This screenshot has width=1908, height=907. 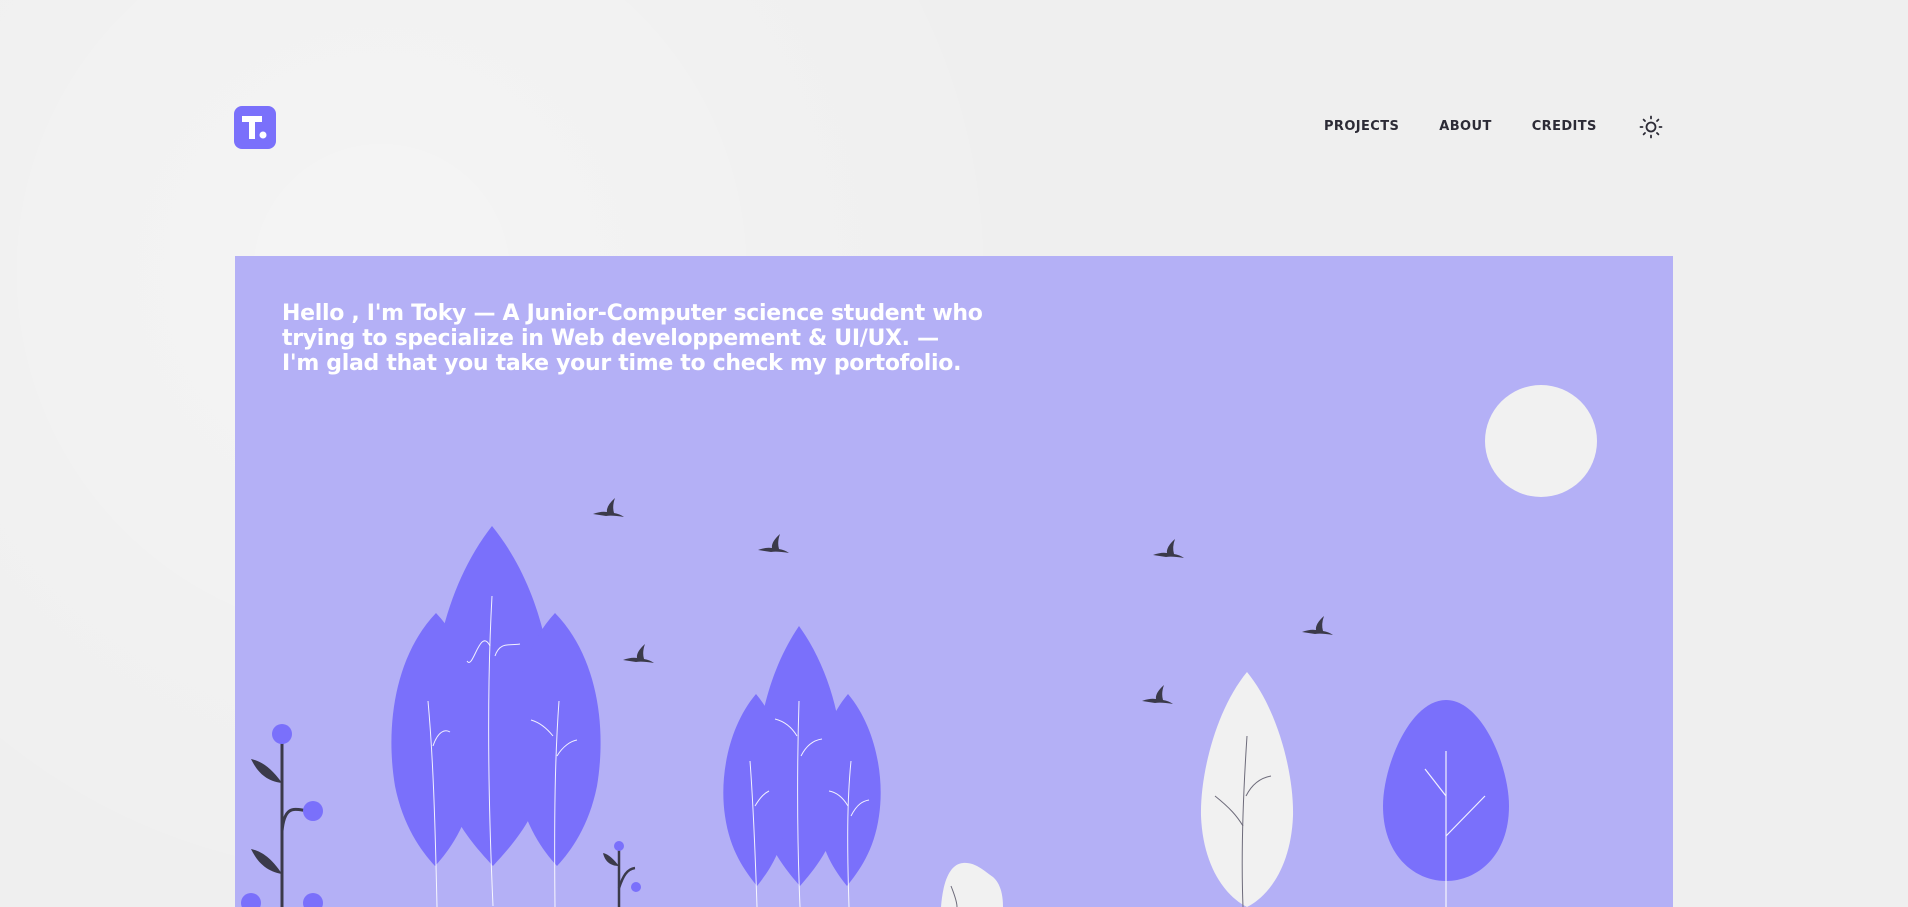 I want to click on logo, so click(x=255, y=127).